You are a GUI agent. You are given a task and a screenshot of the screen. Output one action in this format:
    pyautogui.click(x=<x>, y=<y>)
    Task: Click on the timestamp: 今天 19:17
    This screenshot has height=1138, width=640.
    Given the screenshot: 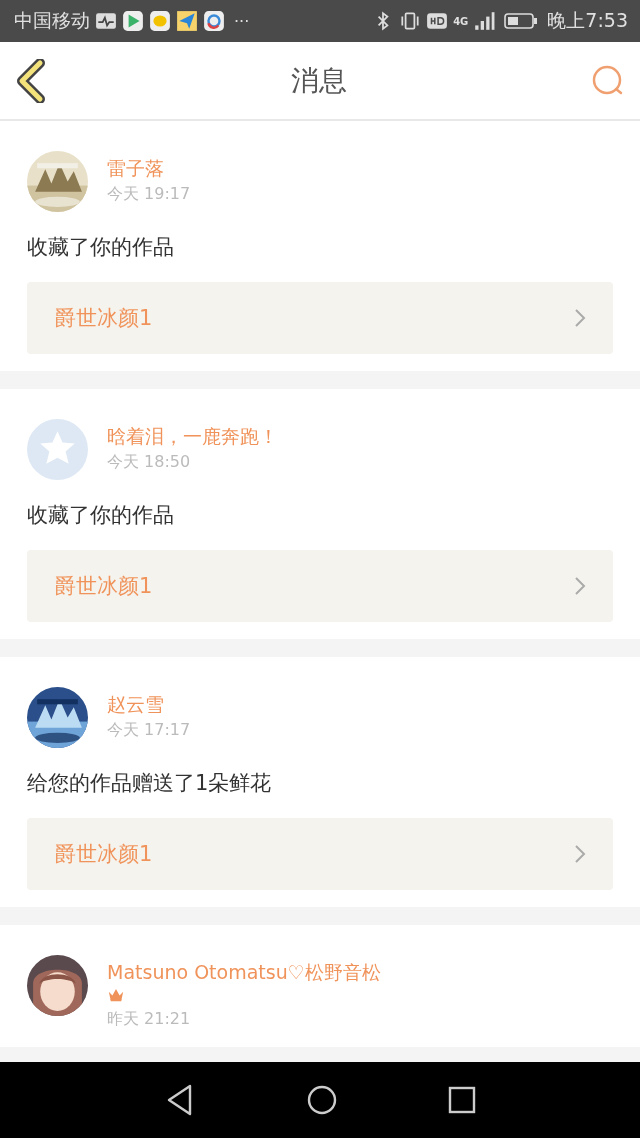 What is the action you would take?
    pyautogui.click(x=149, y=194)
    